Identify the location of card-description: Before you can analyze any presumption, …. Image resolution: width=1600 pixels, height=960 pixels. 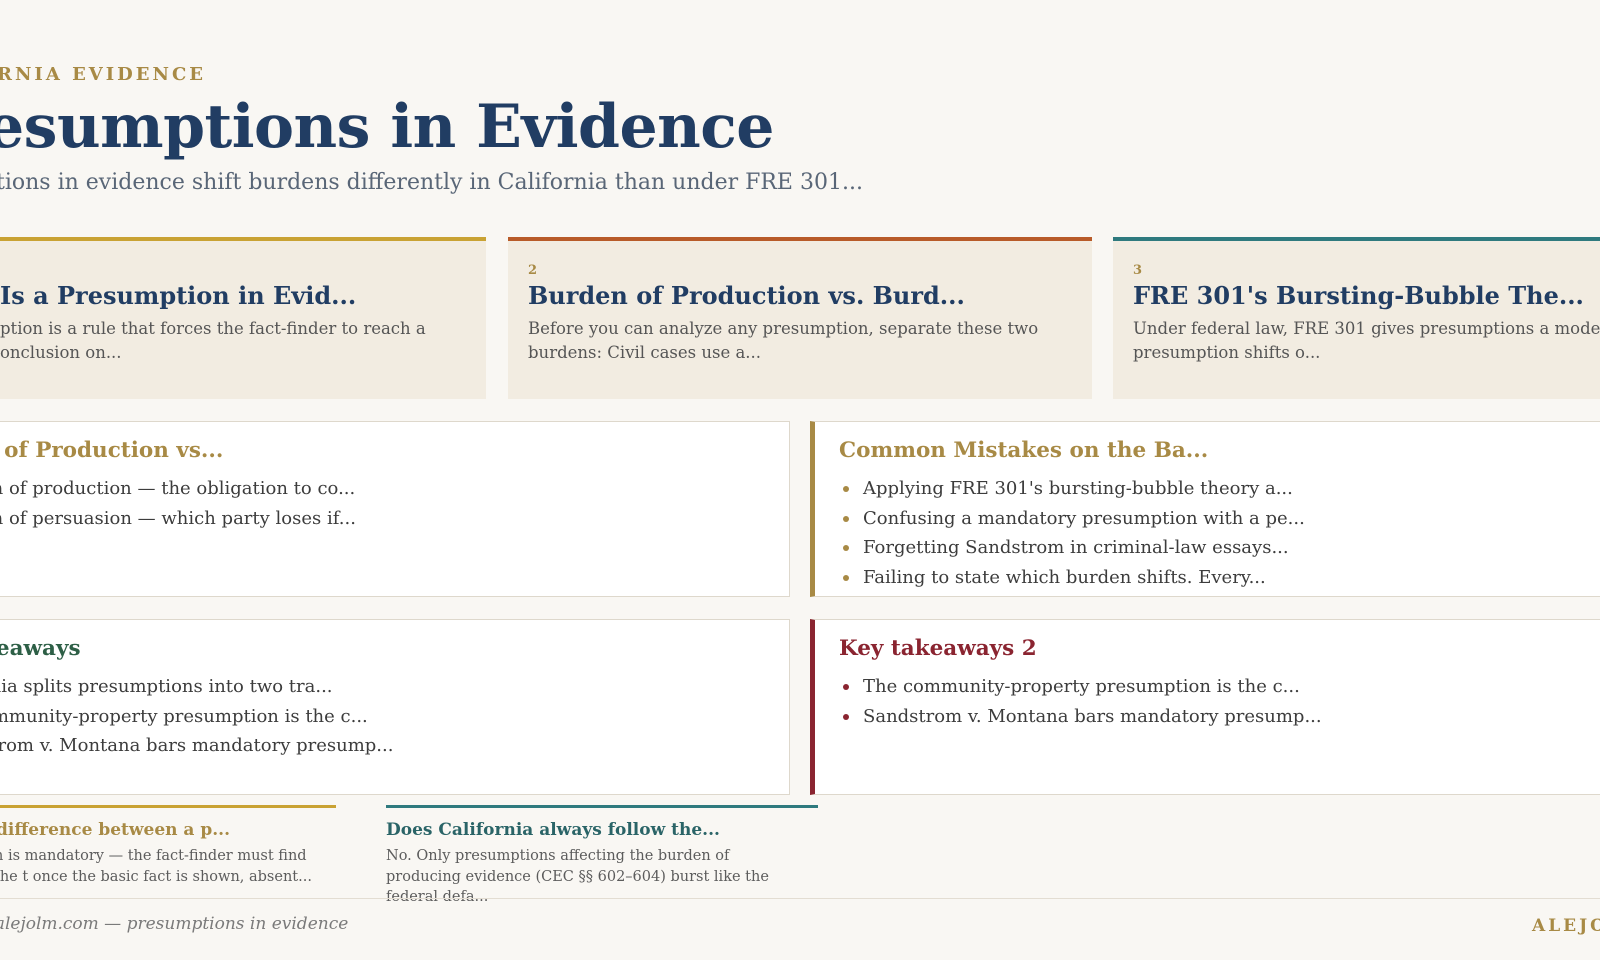
(783, 340).